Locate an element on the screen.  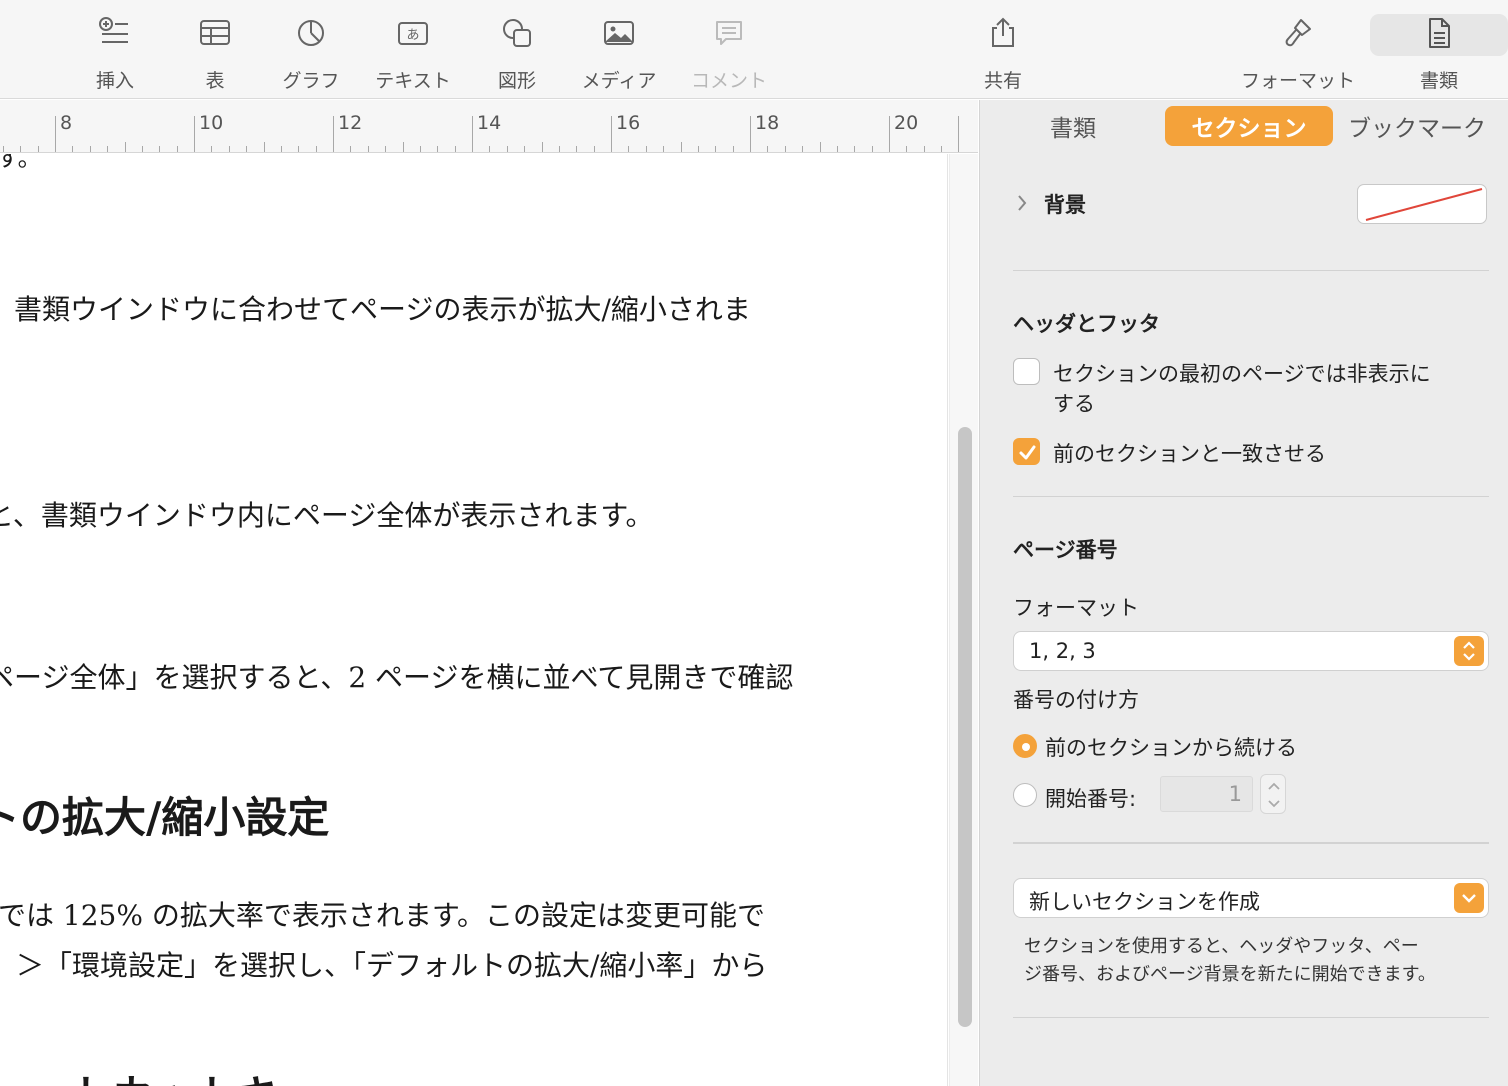
chart-pie-icon is located at coordinates (311, 33).